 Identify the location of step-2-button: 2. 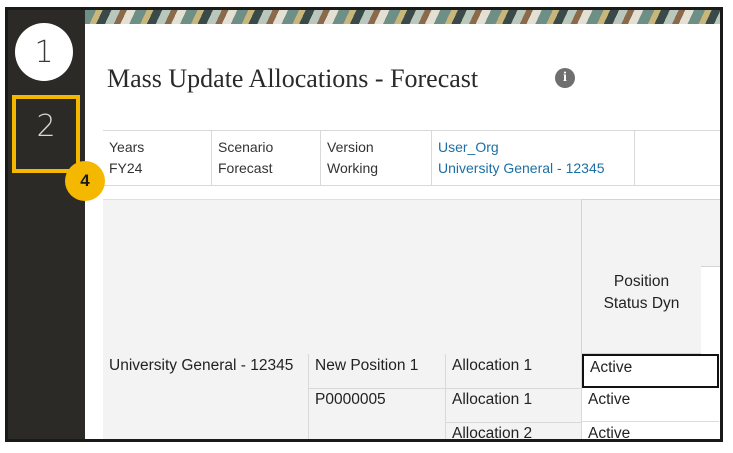
(46, 134).